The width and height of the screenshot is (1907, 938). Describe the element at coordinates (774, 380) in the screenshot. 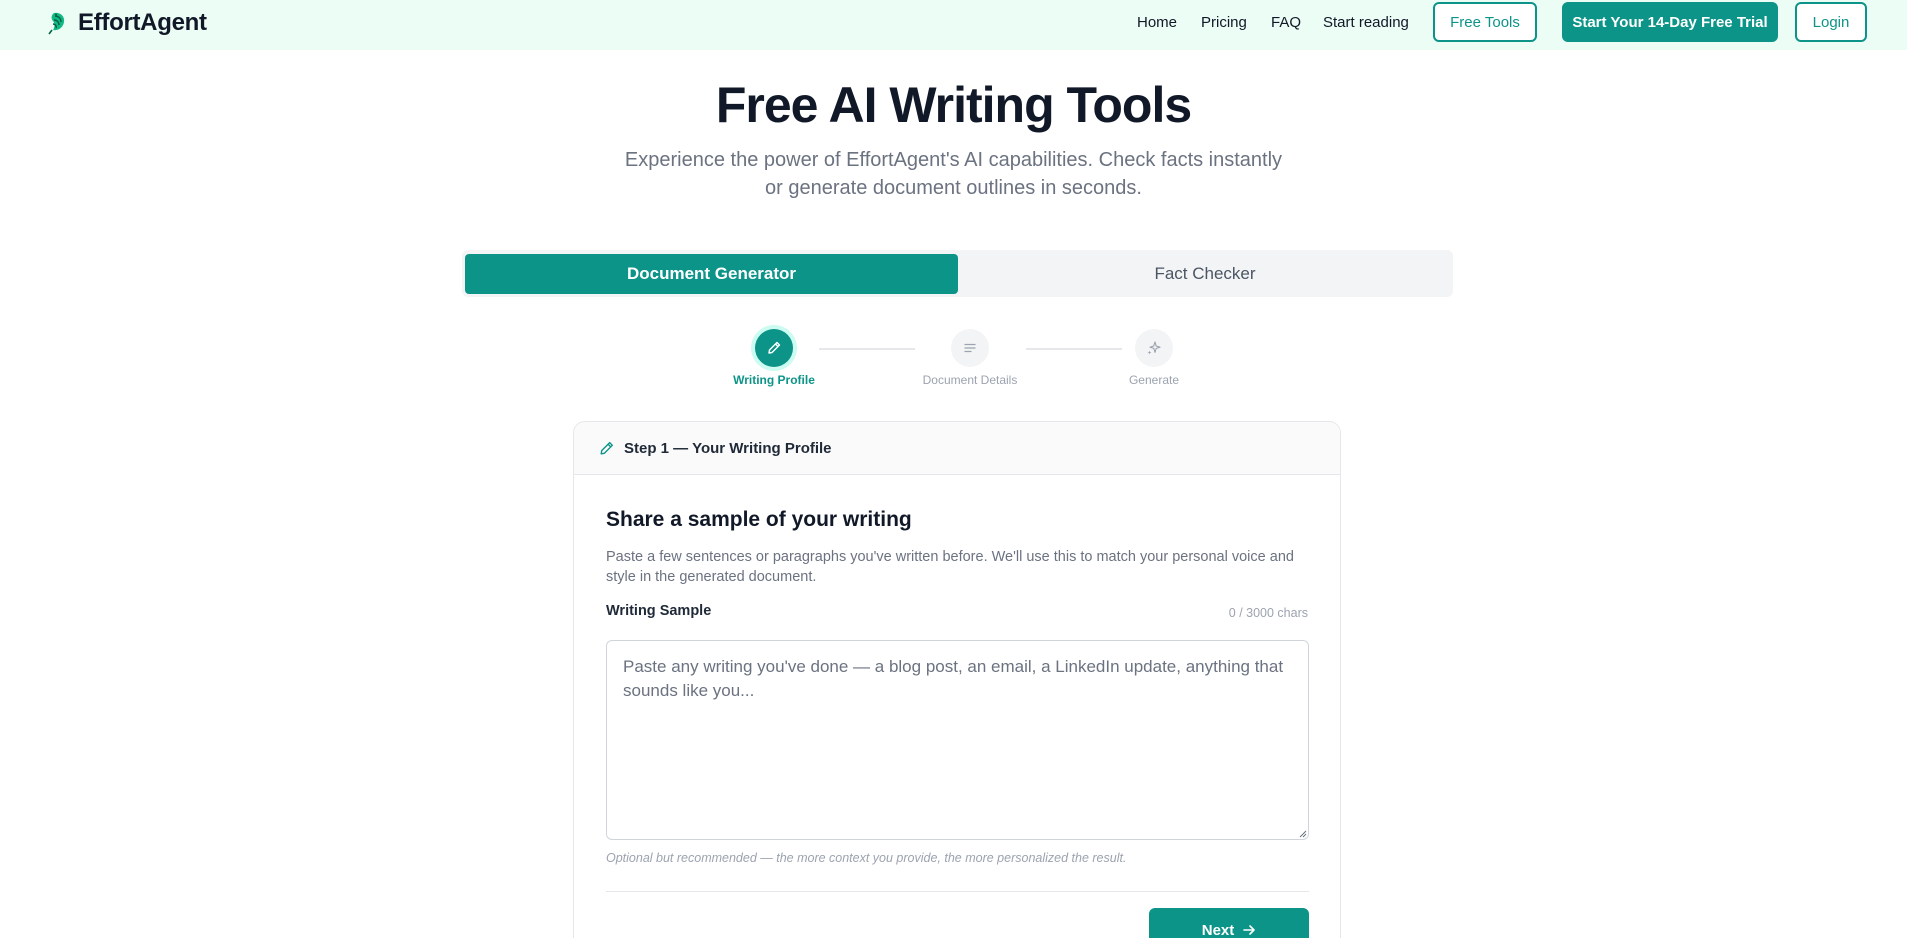

I see `step-1-label: Writing Profile` at that location.